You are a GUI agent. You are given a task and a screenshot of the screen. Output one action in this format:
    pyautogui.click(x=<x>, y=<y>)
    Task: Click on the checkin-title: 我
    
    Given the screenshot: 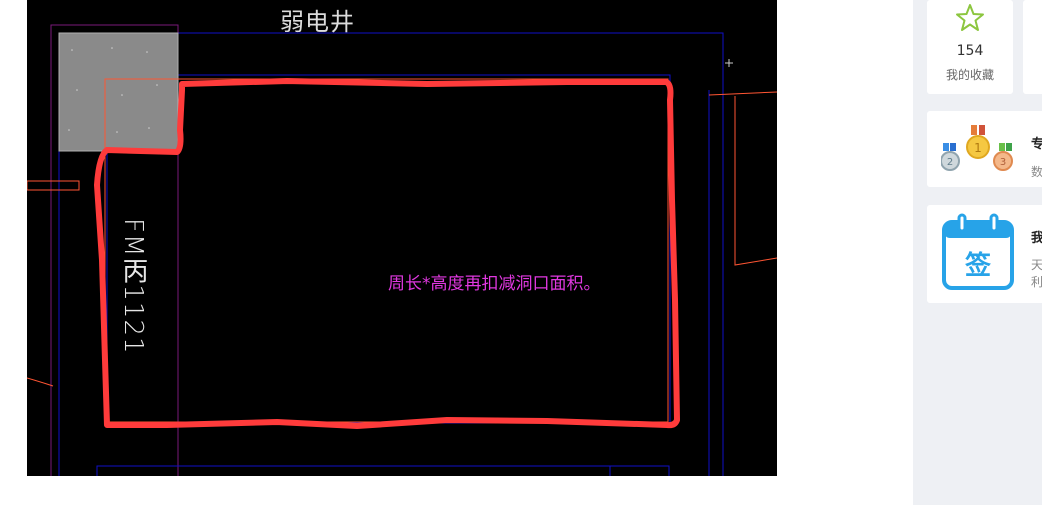 What is the action you would take?
    pyautogui.click(x=1036, y=238)
    